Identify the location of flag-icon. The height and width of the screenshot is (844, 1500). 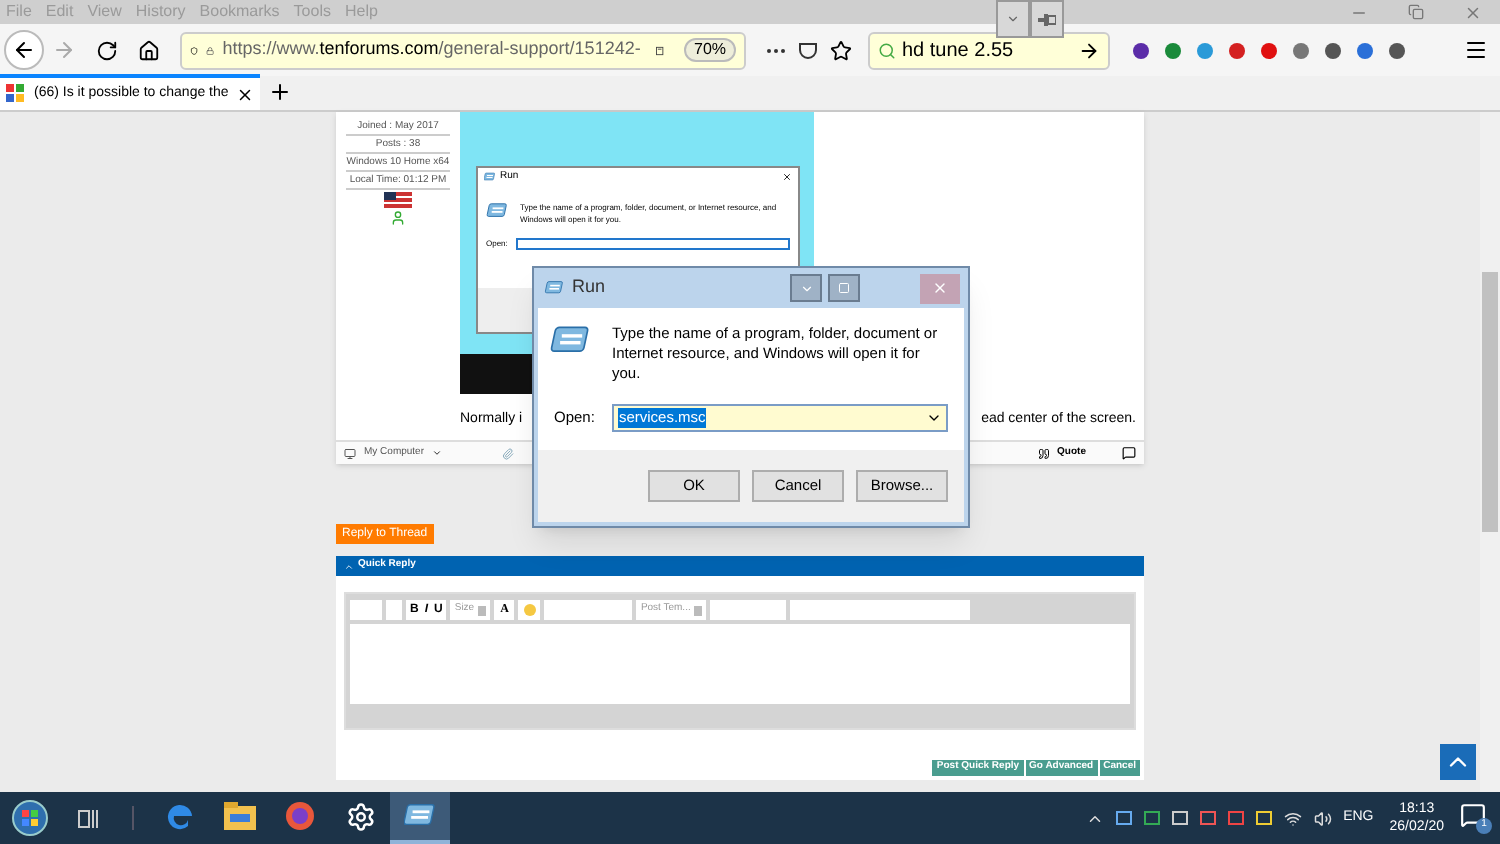
(398, 200).